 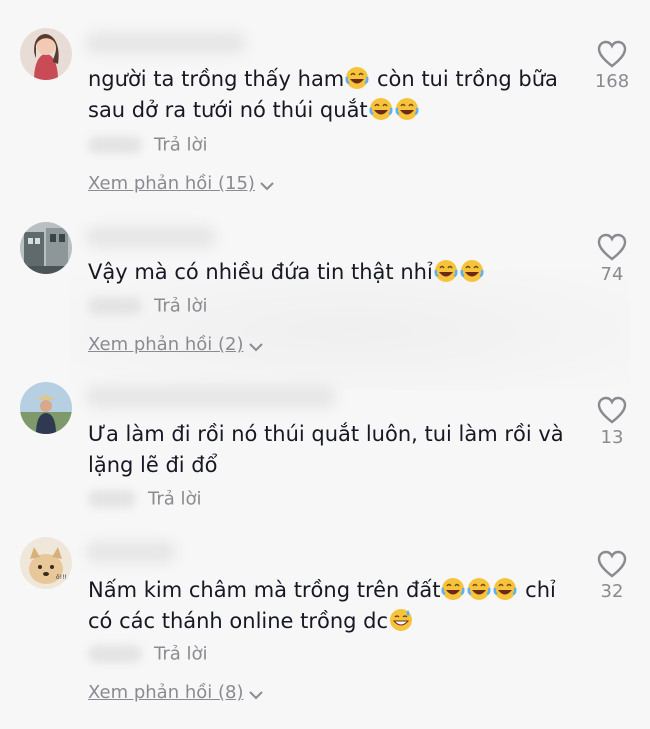 I want to click on building-photo-icon, so click(x=46, y=248).